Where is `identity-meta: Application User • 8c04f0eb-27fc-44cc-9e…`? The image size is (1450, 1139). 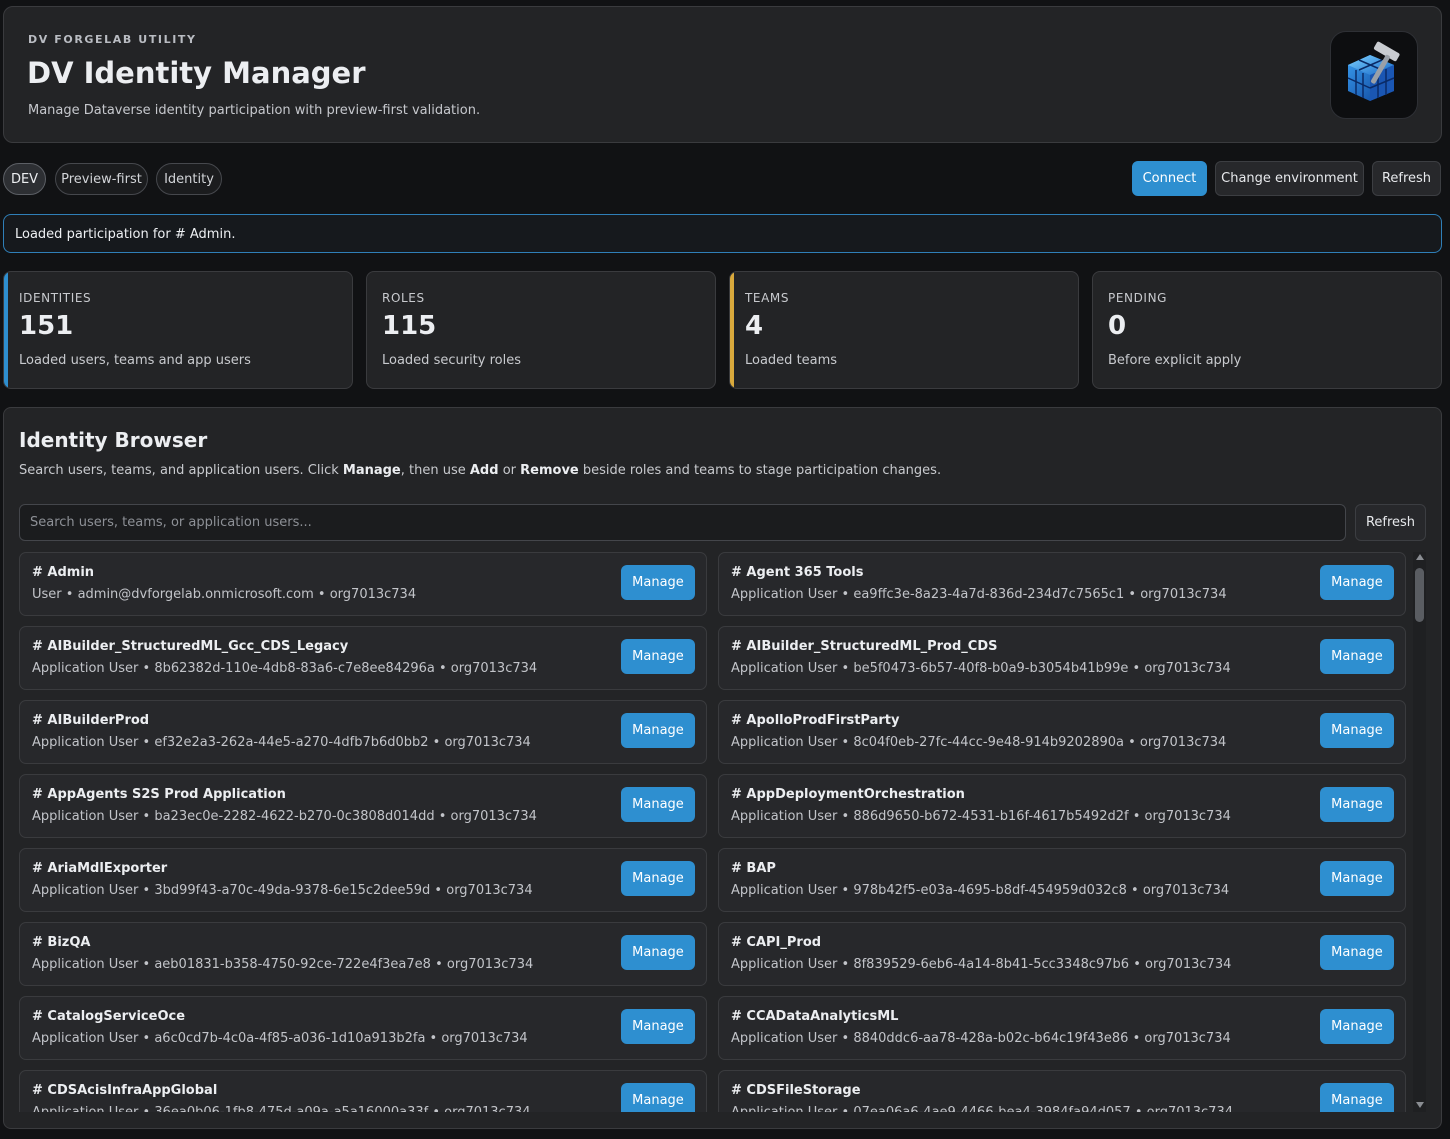
identity-meta: Application User • 8c04f0eb-27fc-44cc-9e… is located at coordinates (979, 742).